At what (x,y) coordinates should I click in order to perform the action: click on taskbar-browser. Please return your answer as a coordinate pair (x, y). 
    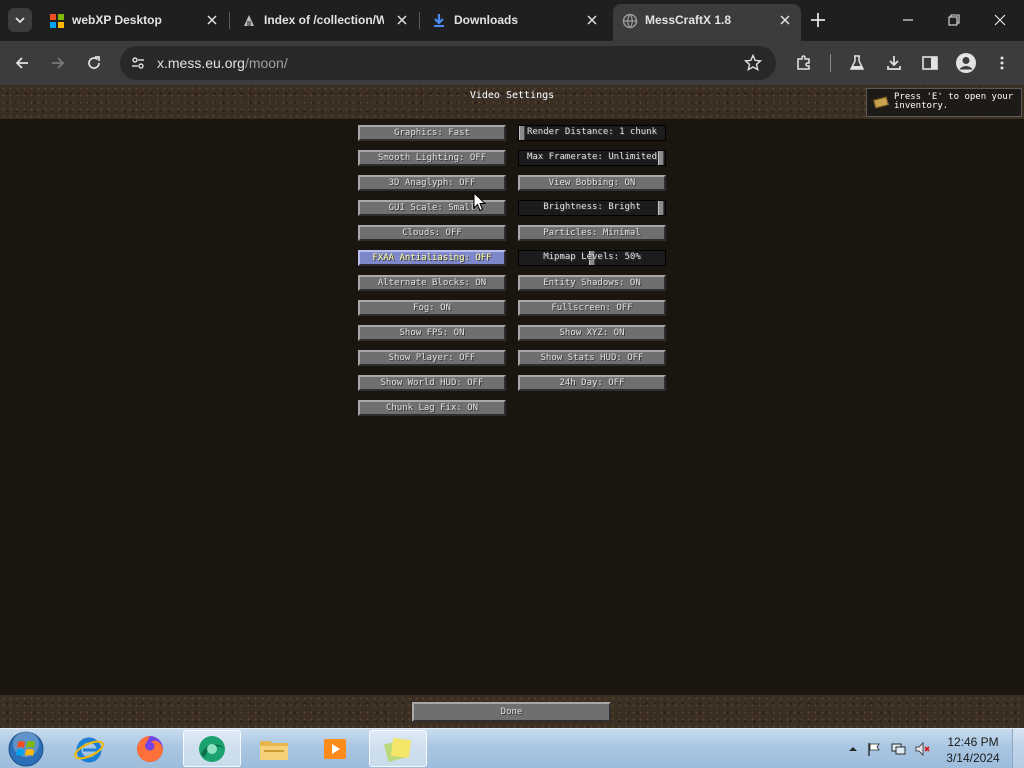
    Looking at the image, I should click on (212, 748).